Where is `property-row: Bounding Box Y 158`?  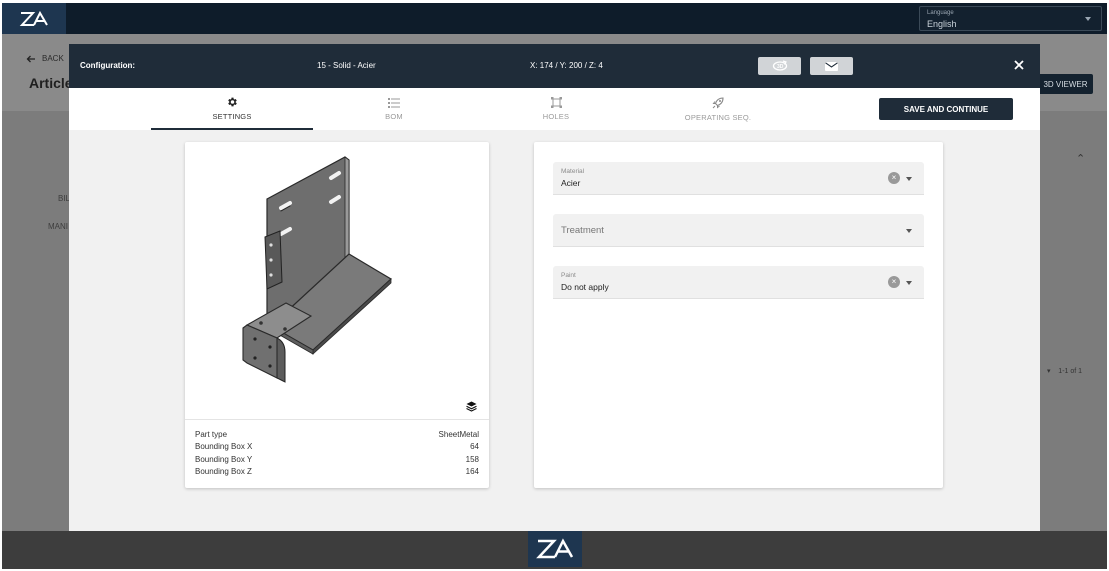 property-row: Bounding Box Y 158 is located at coordinates (337, 461).